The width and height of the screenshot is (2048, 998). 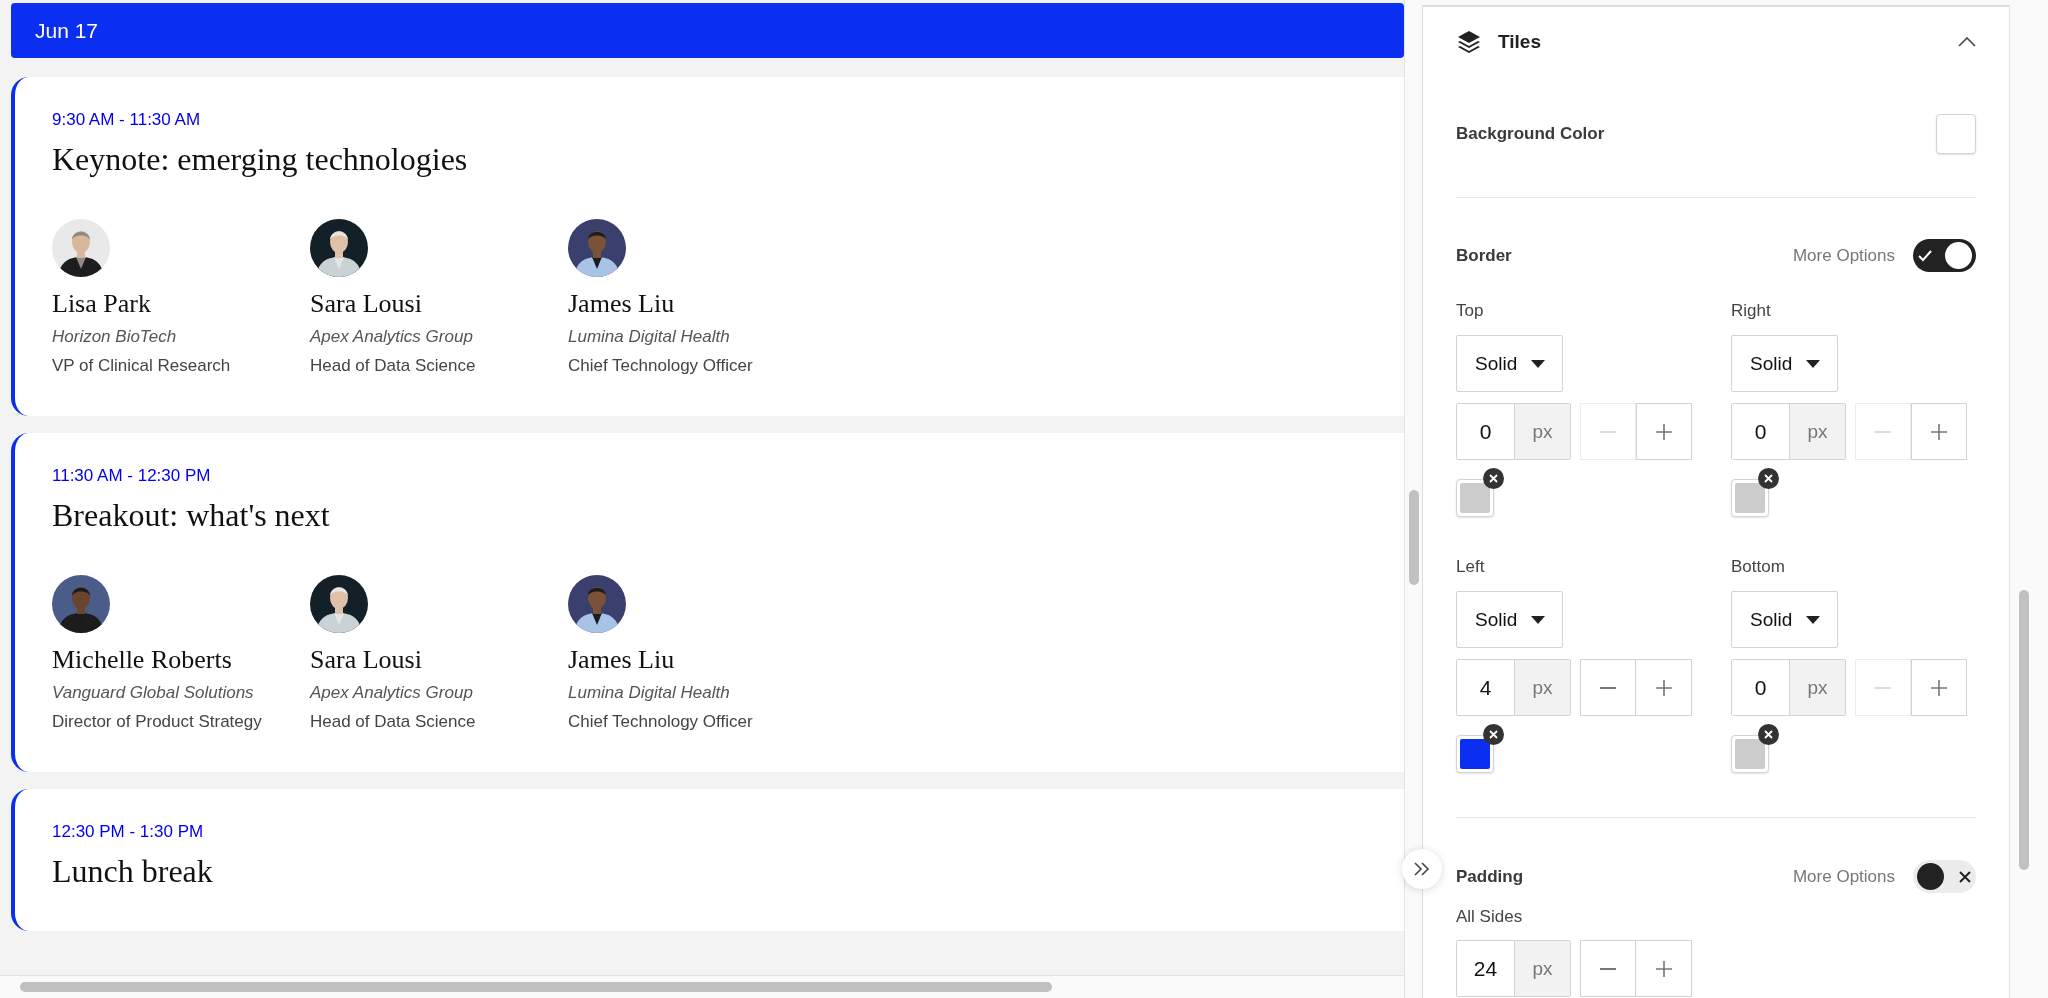 I want to click on double-chevron-icon, so click(x=1422, y=869).